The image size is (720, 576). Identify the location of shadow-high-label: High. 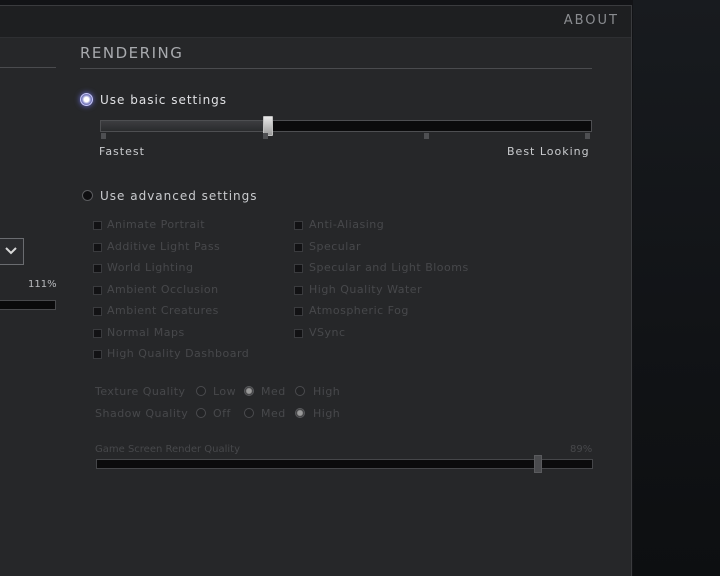
(327, 413).